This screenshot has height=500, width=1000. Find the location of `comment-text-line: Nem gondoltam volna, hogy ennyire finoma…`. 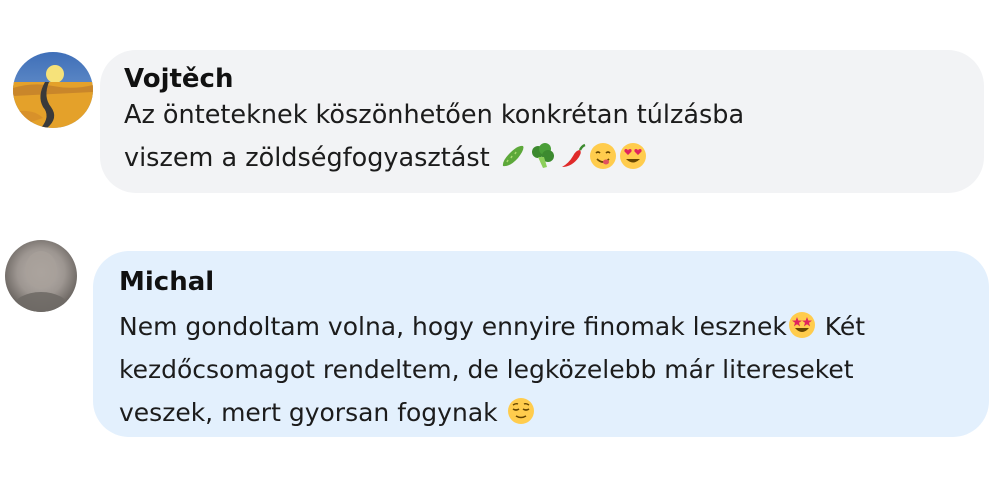

comment-text-line: Nem gondoltam volna, hogy ennyire finoma… is located at coordinates (453, 326).